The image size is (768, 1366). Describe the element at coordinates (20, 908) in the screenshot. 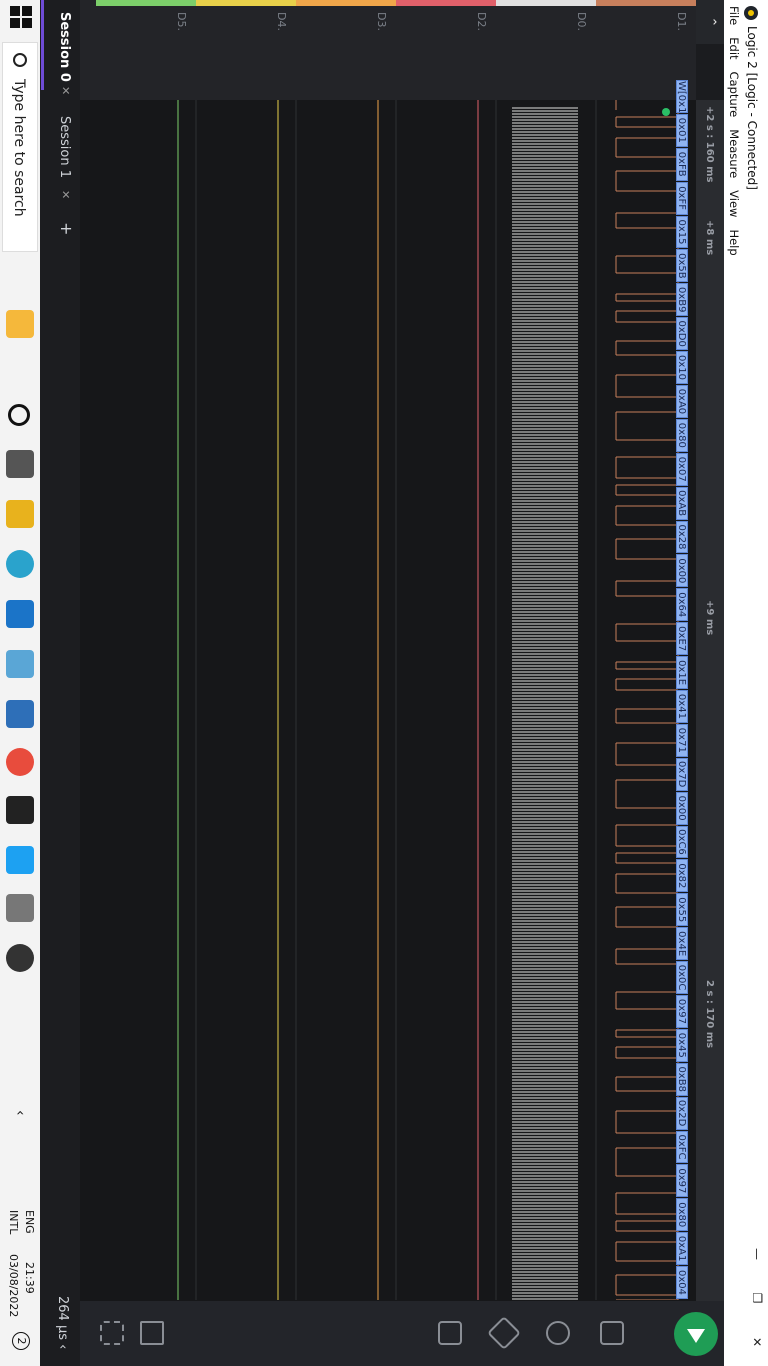

I see `app-icon-gray` at that location.